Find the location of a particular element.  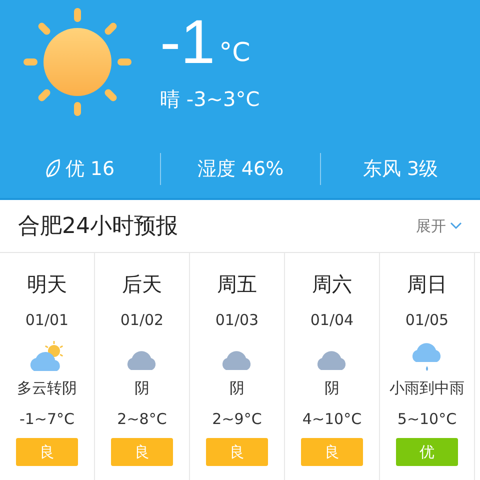

weather-stat: 东风 3级 is located at coordinates (400, 169).